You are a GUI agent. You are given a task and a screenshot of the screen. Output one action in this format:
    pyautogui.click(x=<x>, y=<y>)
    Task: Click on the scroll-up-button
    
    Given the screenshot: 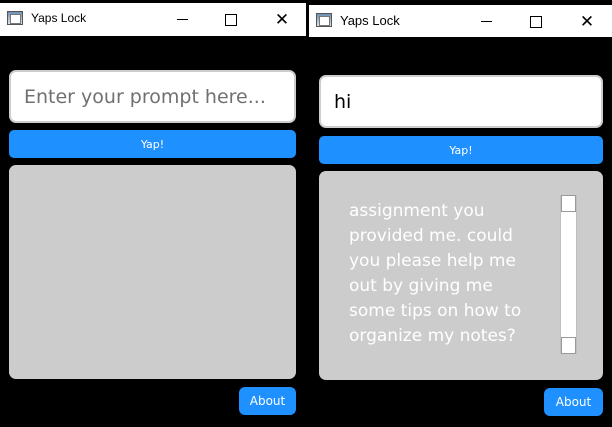 What is the action you would take?
    pyautogui.click(x=568, y=203)
    